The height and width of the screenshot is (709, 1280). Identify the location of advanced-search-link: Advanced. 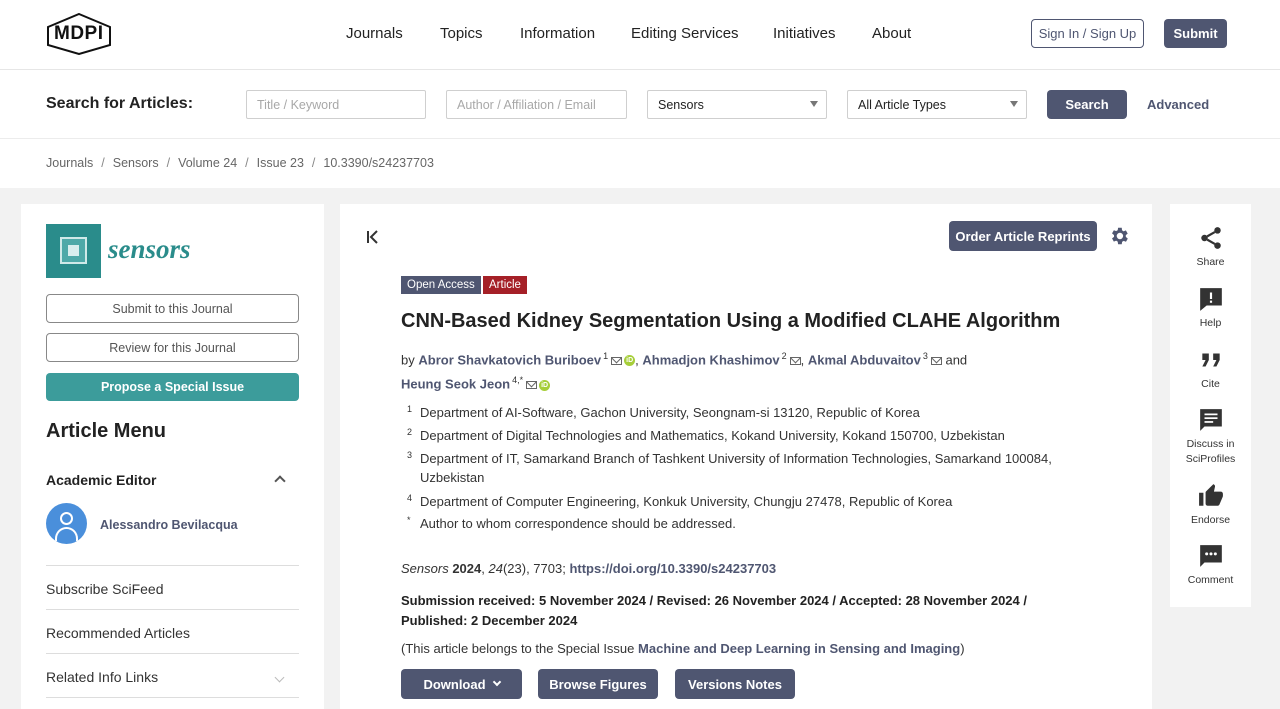
(1178, 104).